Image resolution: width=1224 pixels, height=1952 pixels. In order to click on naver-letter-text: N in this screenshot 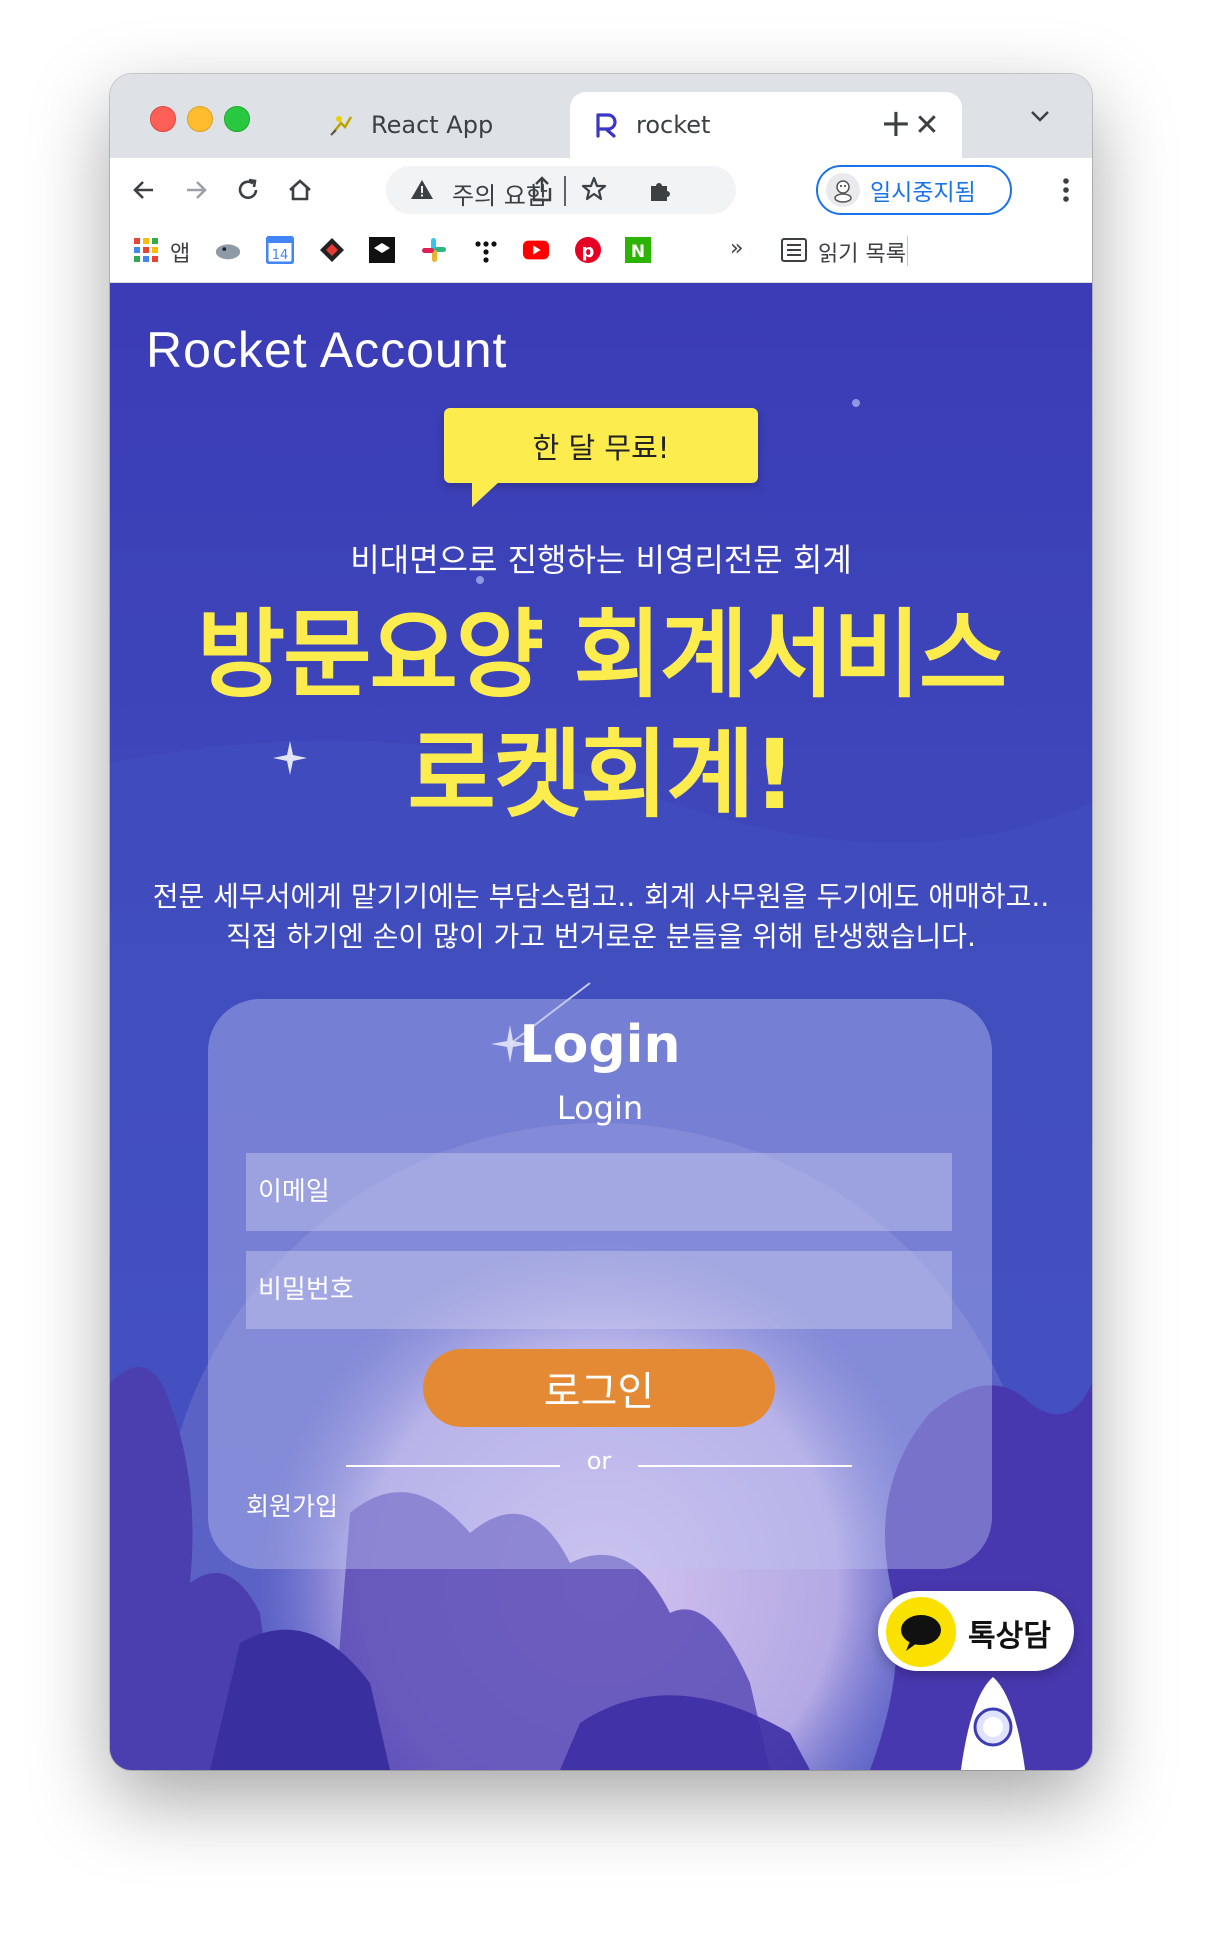, I will do `click(638, 252)`.